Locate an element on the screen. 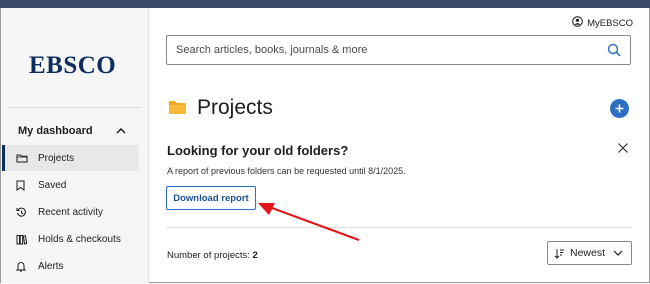 This screenshot has width=650, height=284. sidebar-item-label: Holds & checkouts is located at coordinates (79, 239).